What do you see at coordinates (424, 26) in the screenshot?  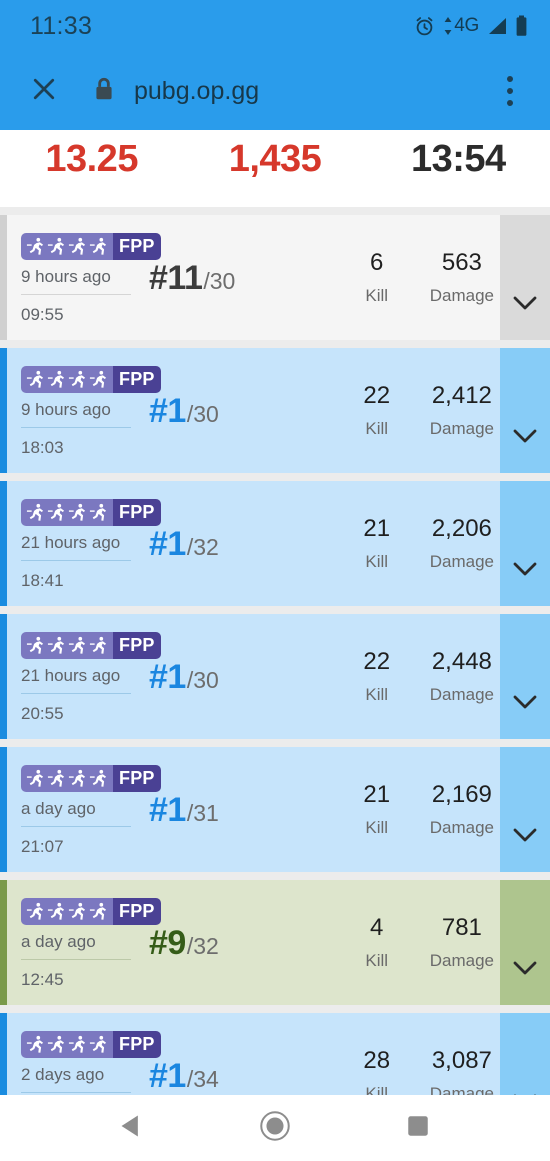 I see `alarm-clock-icon` at bounding box center [424, 26].